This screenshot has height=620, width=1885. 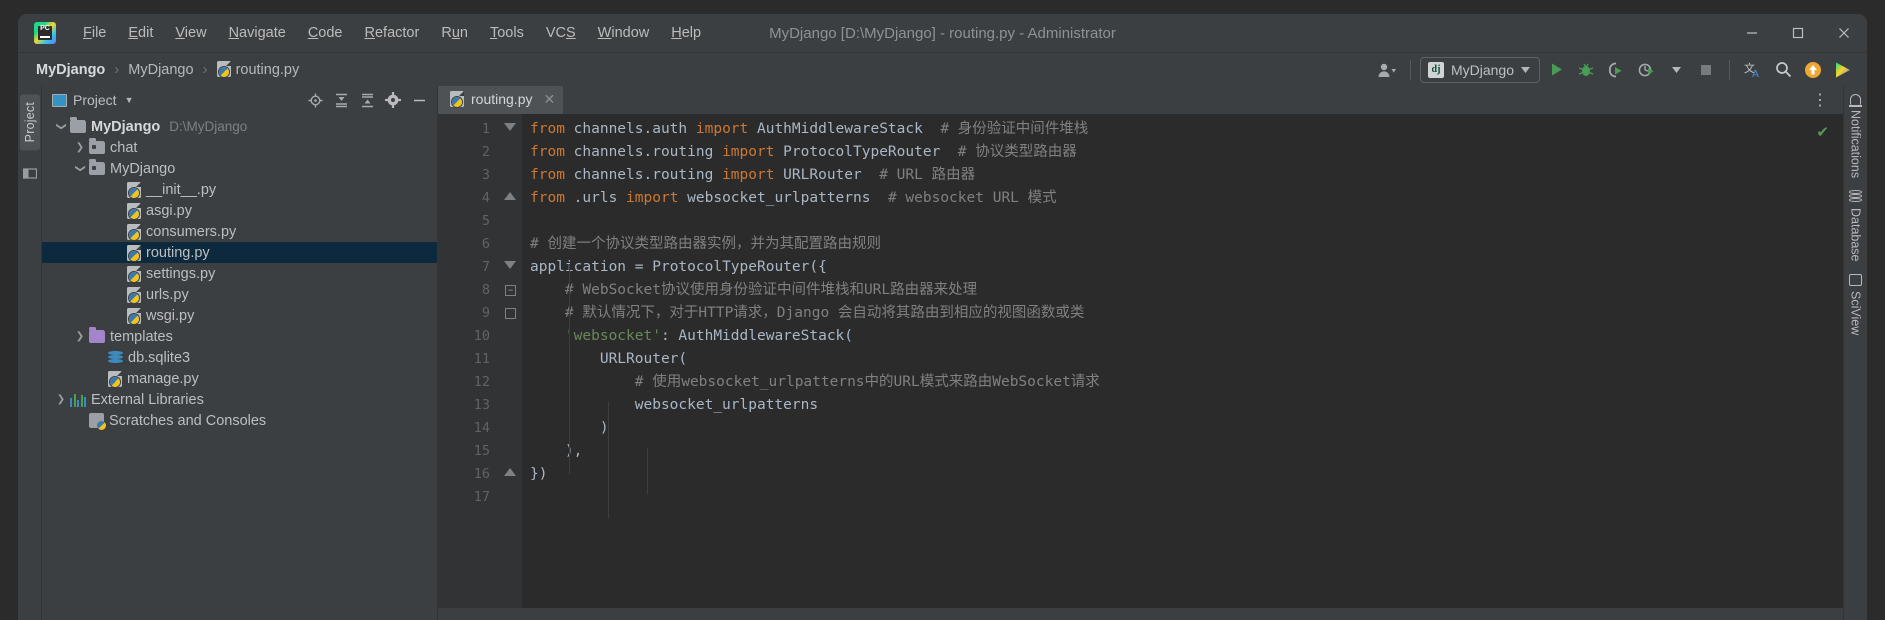 What do you see at coordinates (1556, 70) in the screenshot?
I see `run-icon` at bounding box center [1556, 70].